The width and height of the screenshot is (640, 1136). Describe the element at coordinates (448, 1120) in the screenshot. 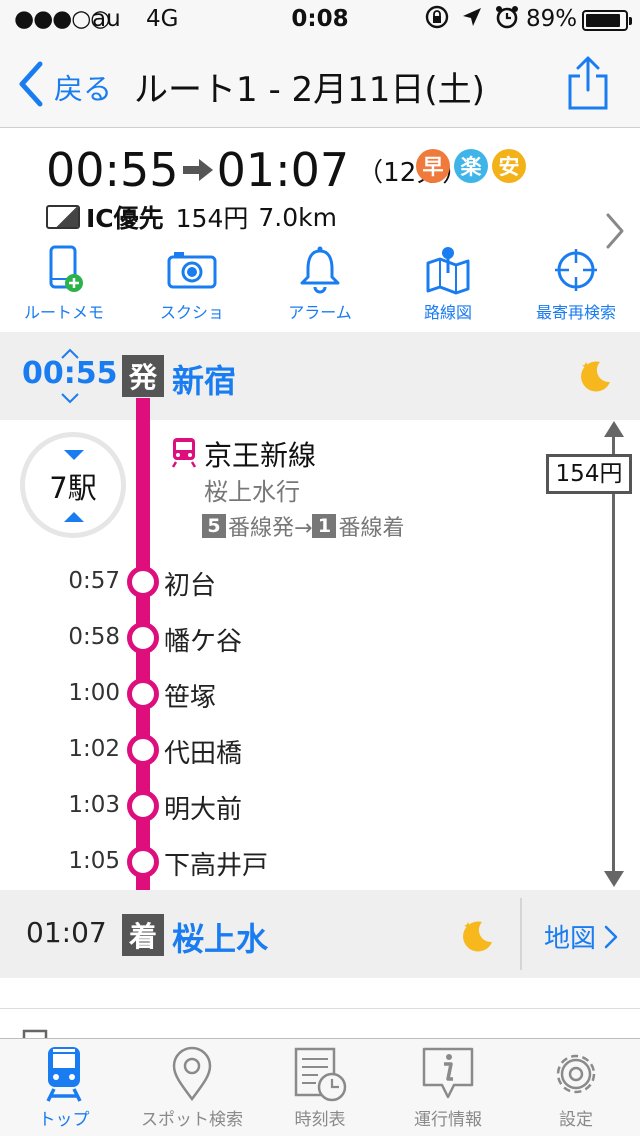

I see `tab-label: 運行情報` at that location.